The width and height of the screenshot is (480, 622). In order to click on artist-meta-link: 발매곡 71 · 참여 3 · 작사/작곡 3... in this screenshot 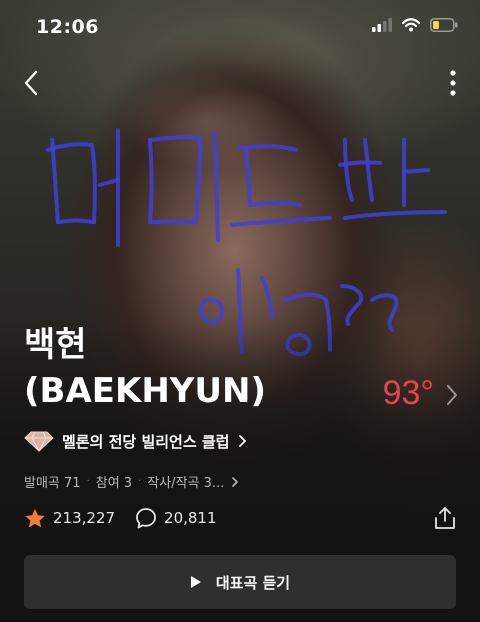, I will do `click(132, 481)`.